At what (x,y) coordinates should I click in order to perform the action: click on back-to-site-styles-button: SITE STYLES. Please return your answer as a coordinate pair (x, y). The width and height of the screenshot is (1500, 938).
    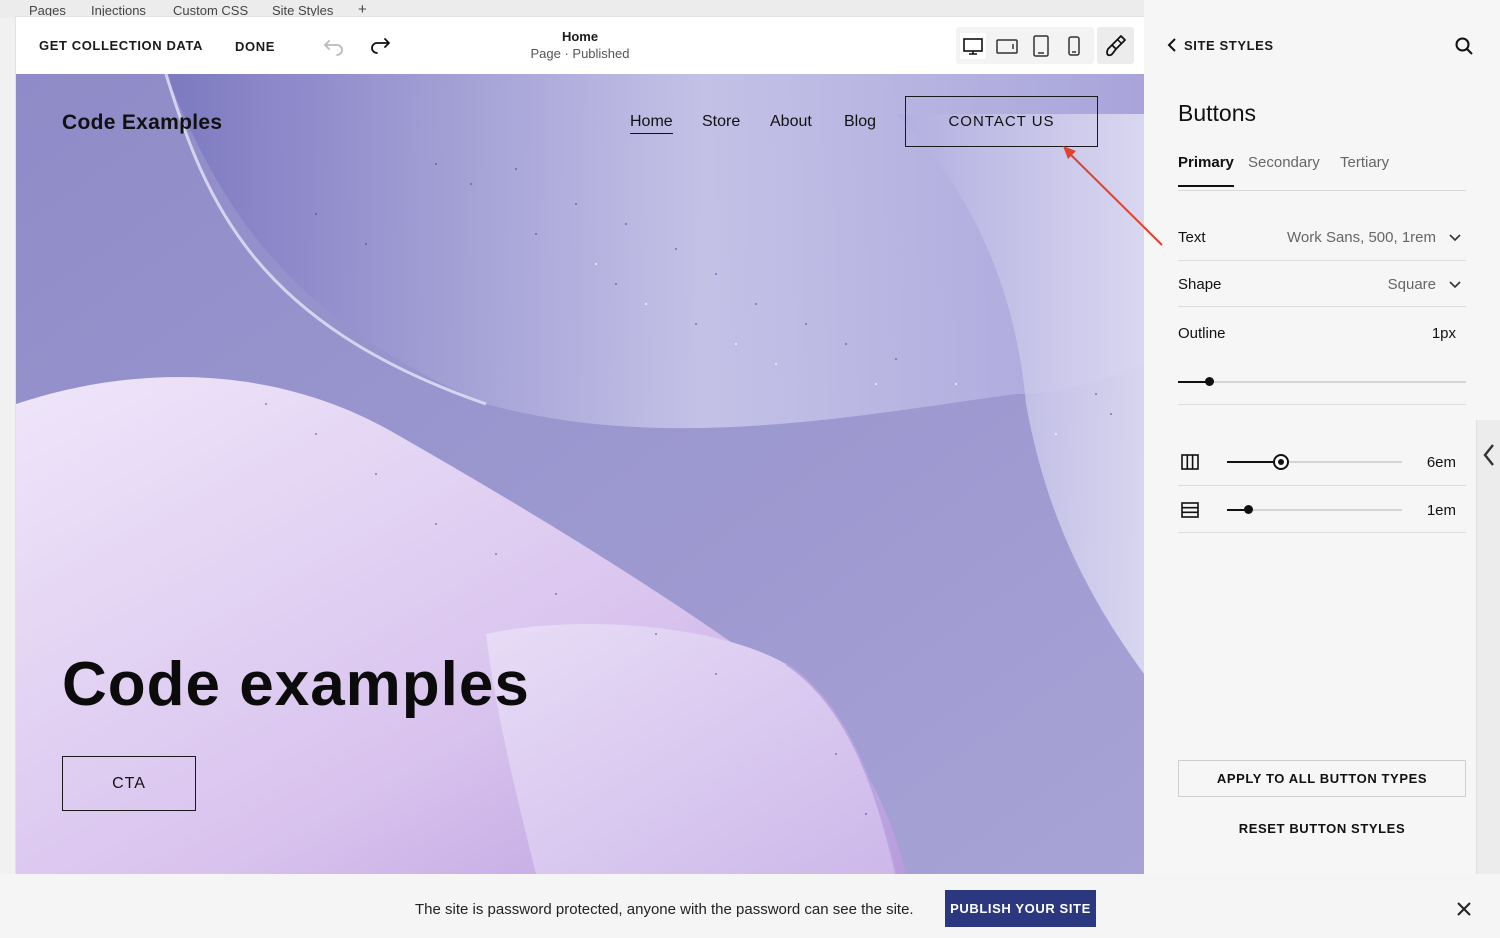
    Looking at the image, I should click on (1220, 45).